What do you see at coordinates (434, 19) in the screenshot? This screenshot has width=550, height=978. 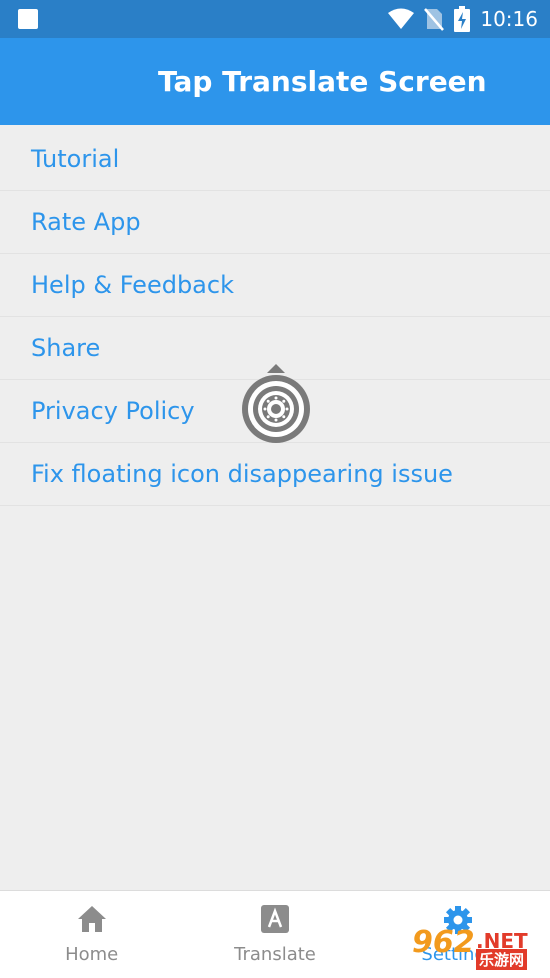 I see `no-sim-icon` at bounding box center [434, 19].